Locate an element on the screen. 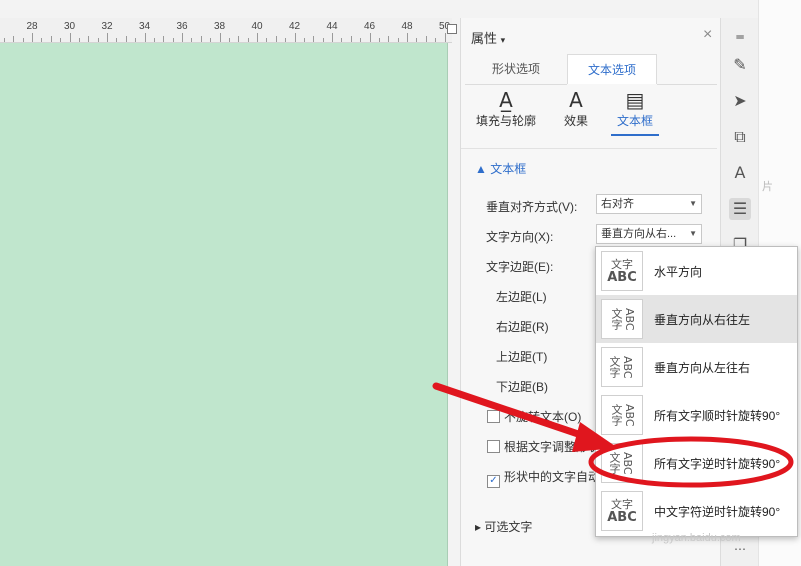  subtab-label: 文本框 is located at coordinates (634, 121).